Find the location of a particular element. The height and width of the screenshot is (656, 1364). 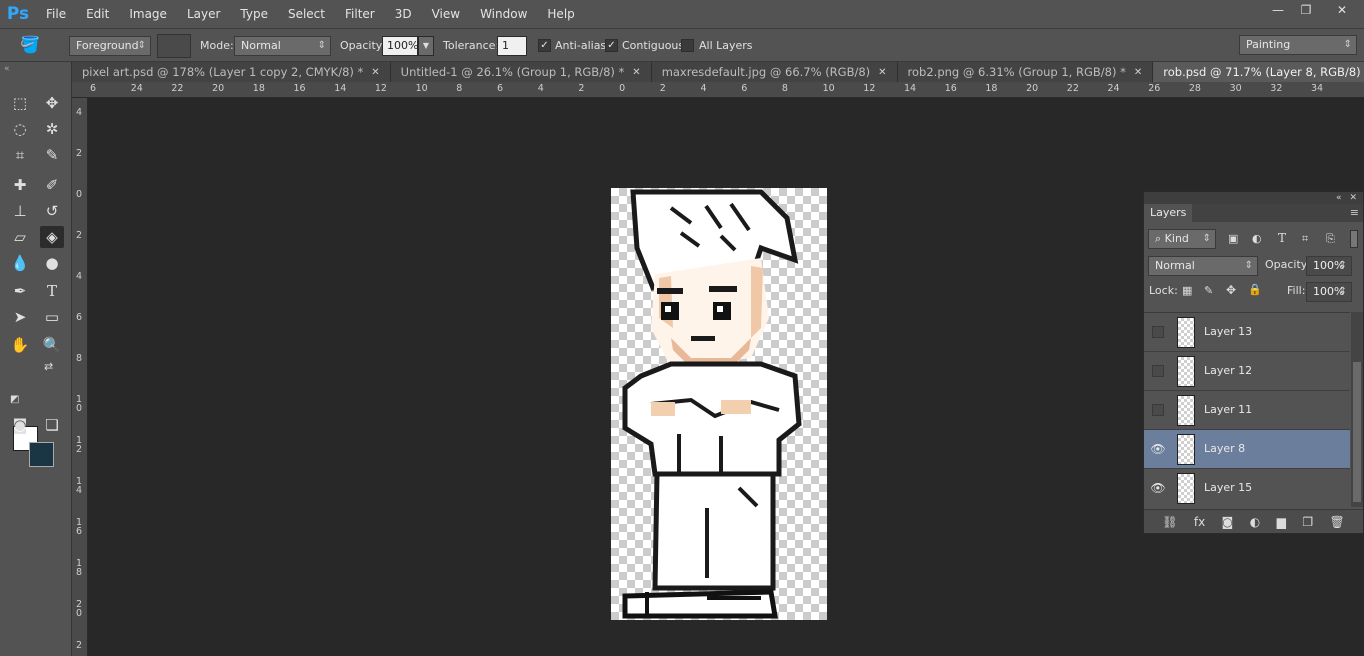

brush-tool-icon: ✐ is located at coordinates (52, 185).